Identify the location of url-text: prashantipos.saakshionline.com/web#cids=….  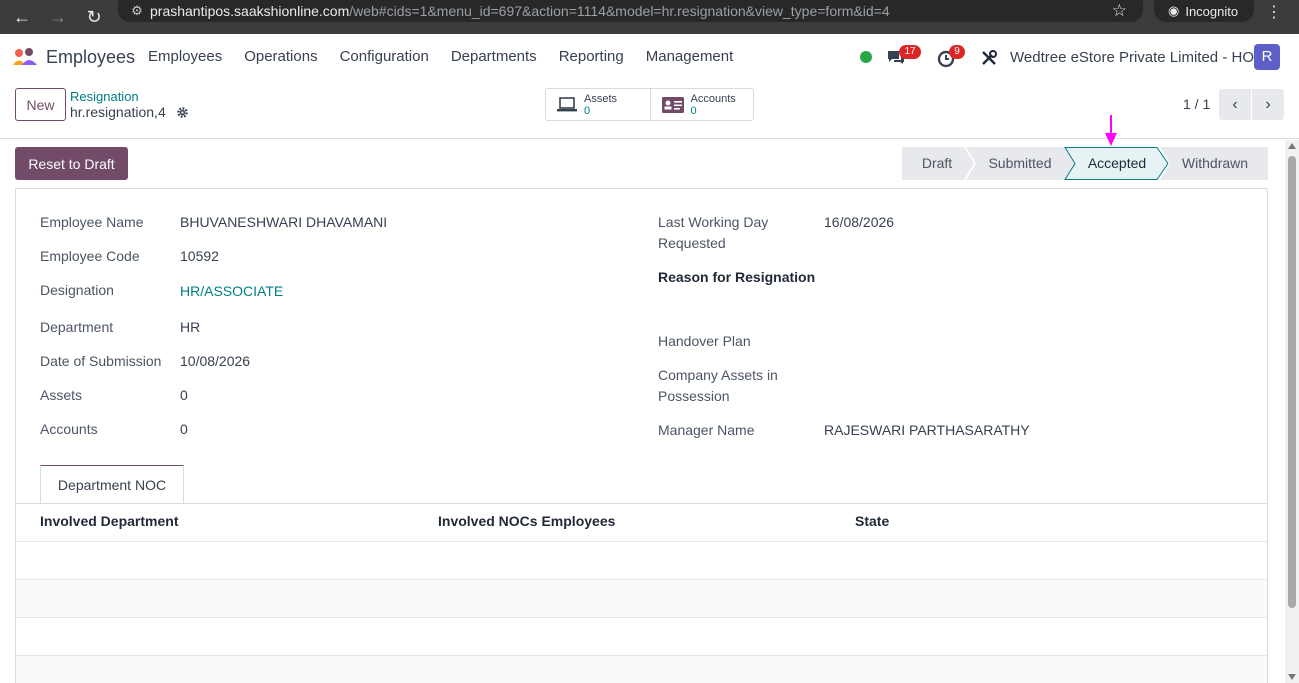
(520, 11).